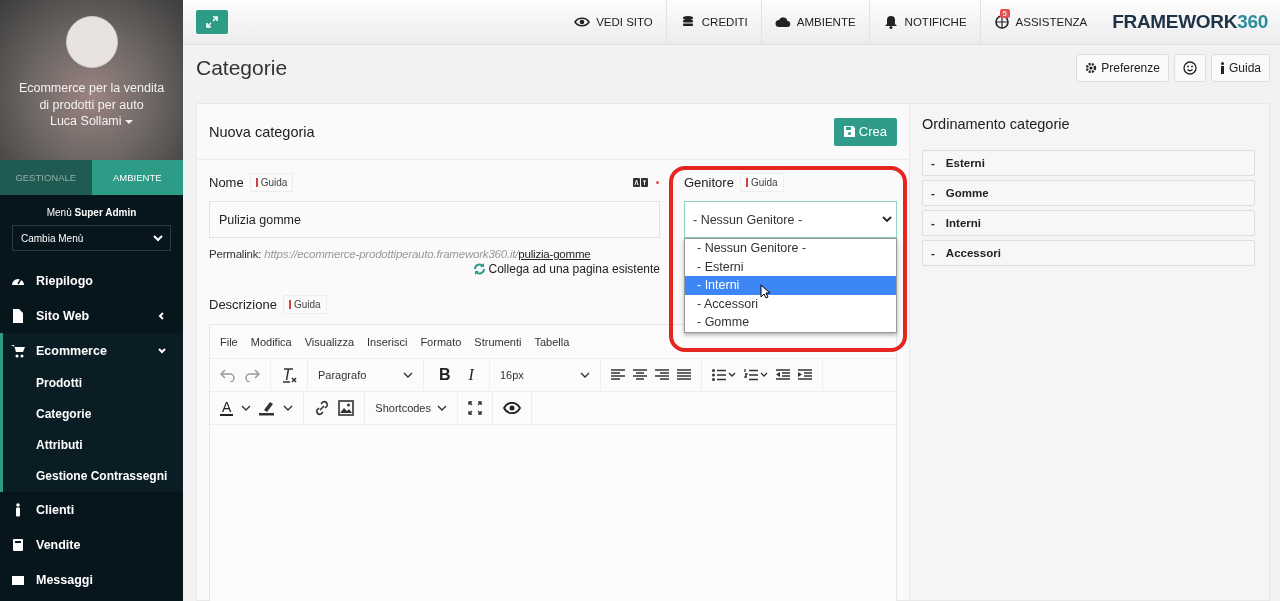 The height and width of the screenshot is (601, 1280). I want to click on clear-formatting-icon, so click(289, 375).